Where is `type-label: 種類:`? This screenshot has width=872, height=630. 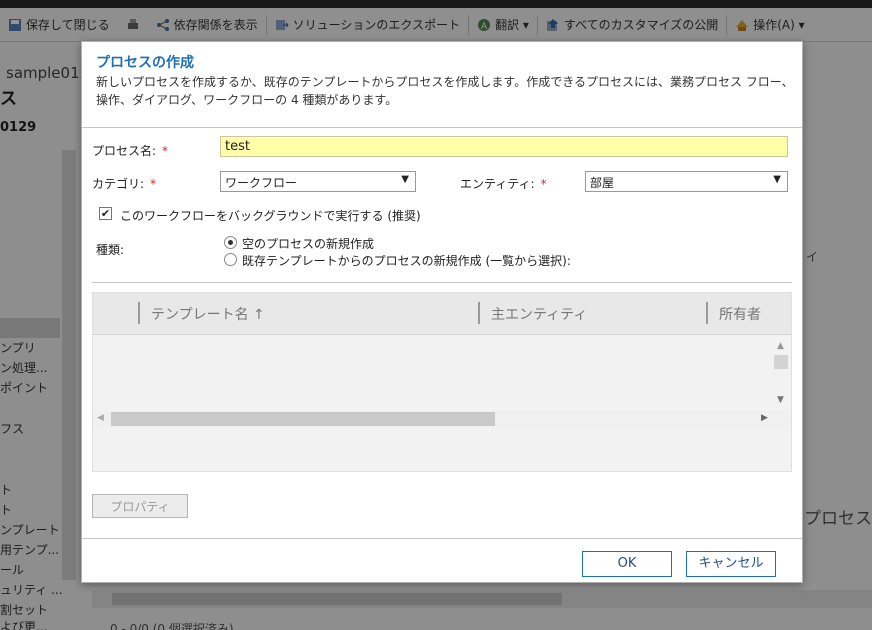
type-label: 種類: is located at coordinates (110, 250).